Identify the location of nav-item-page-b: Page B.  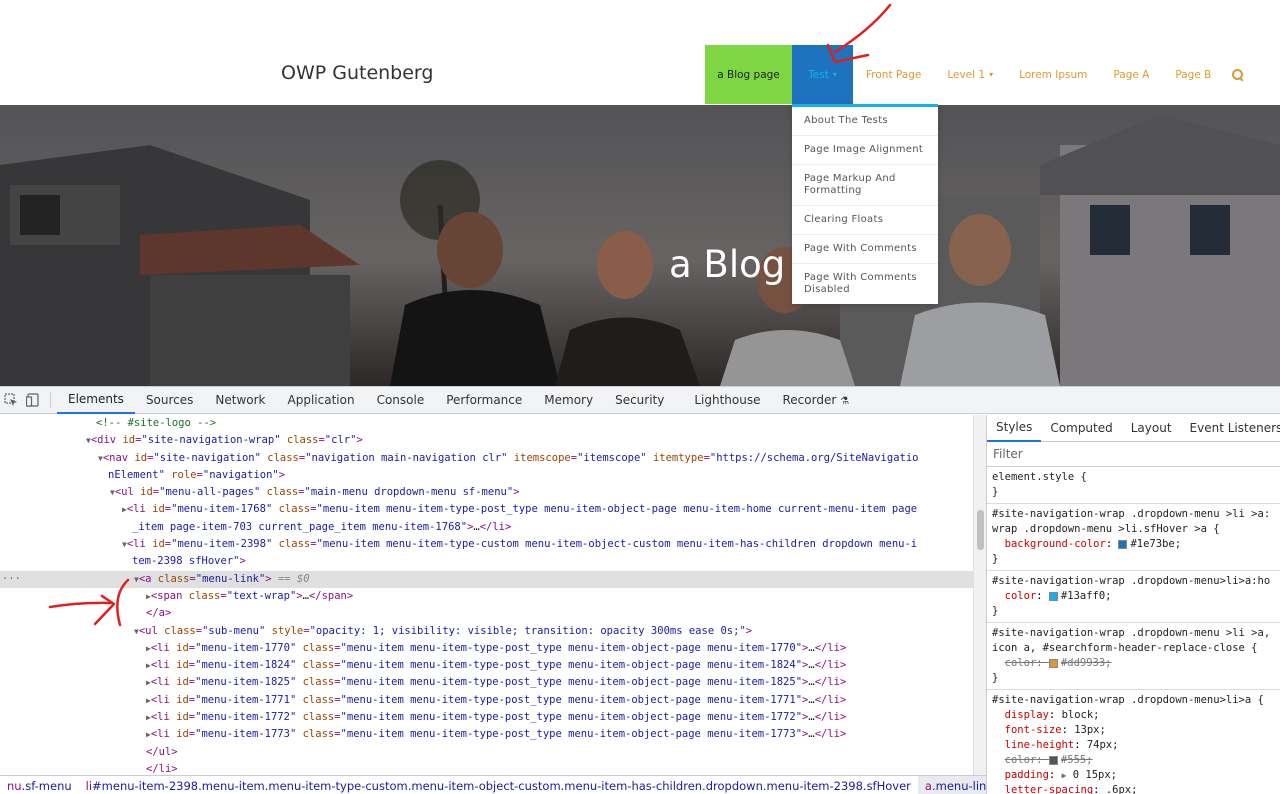
(1193, 74).